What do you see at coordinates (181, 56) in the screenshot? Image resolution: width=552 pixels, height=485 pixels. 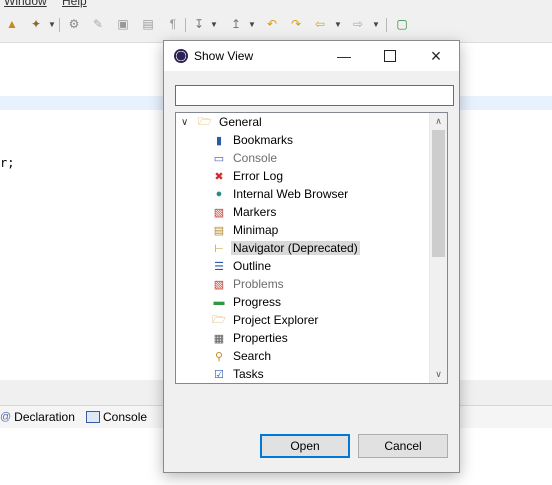 I see `eclipse-icon` at bounding box center [181, 56].